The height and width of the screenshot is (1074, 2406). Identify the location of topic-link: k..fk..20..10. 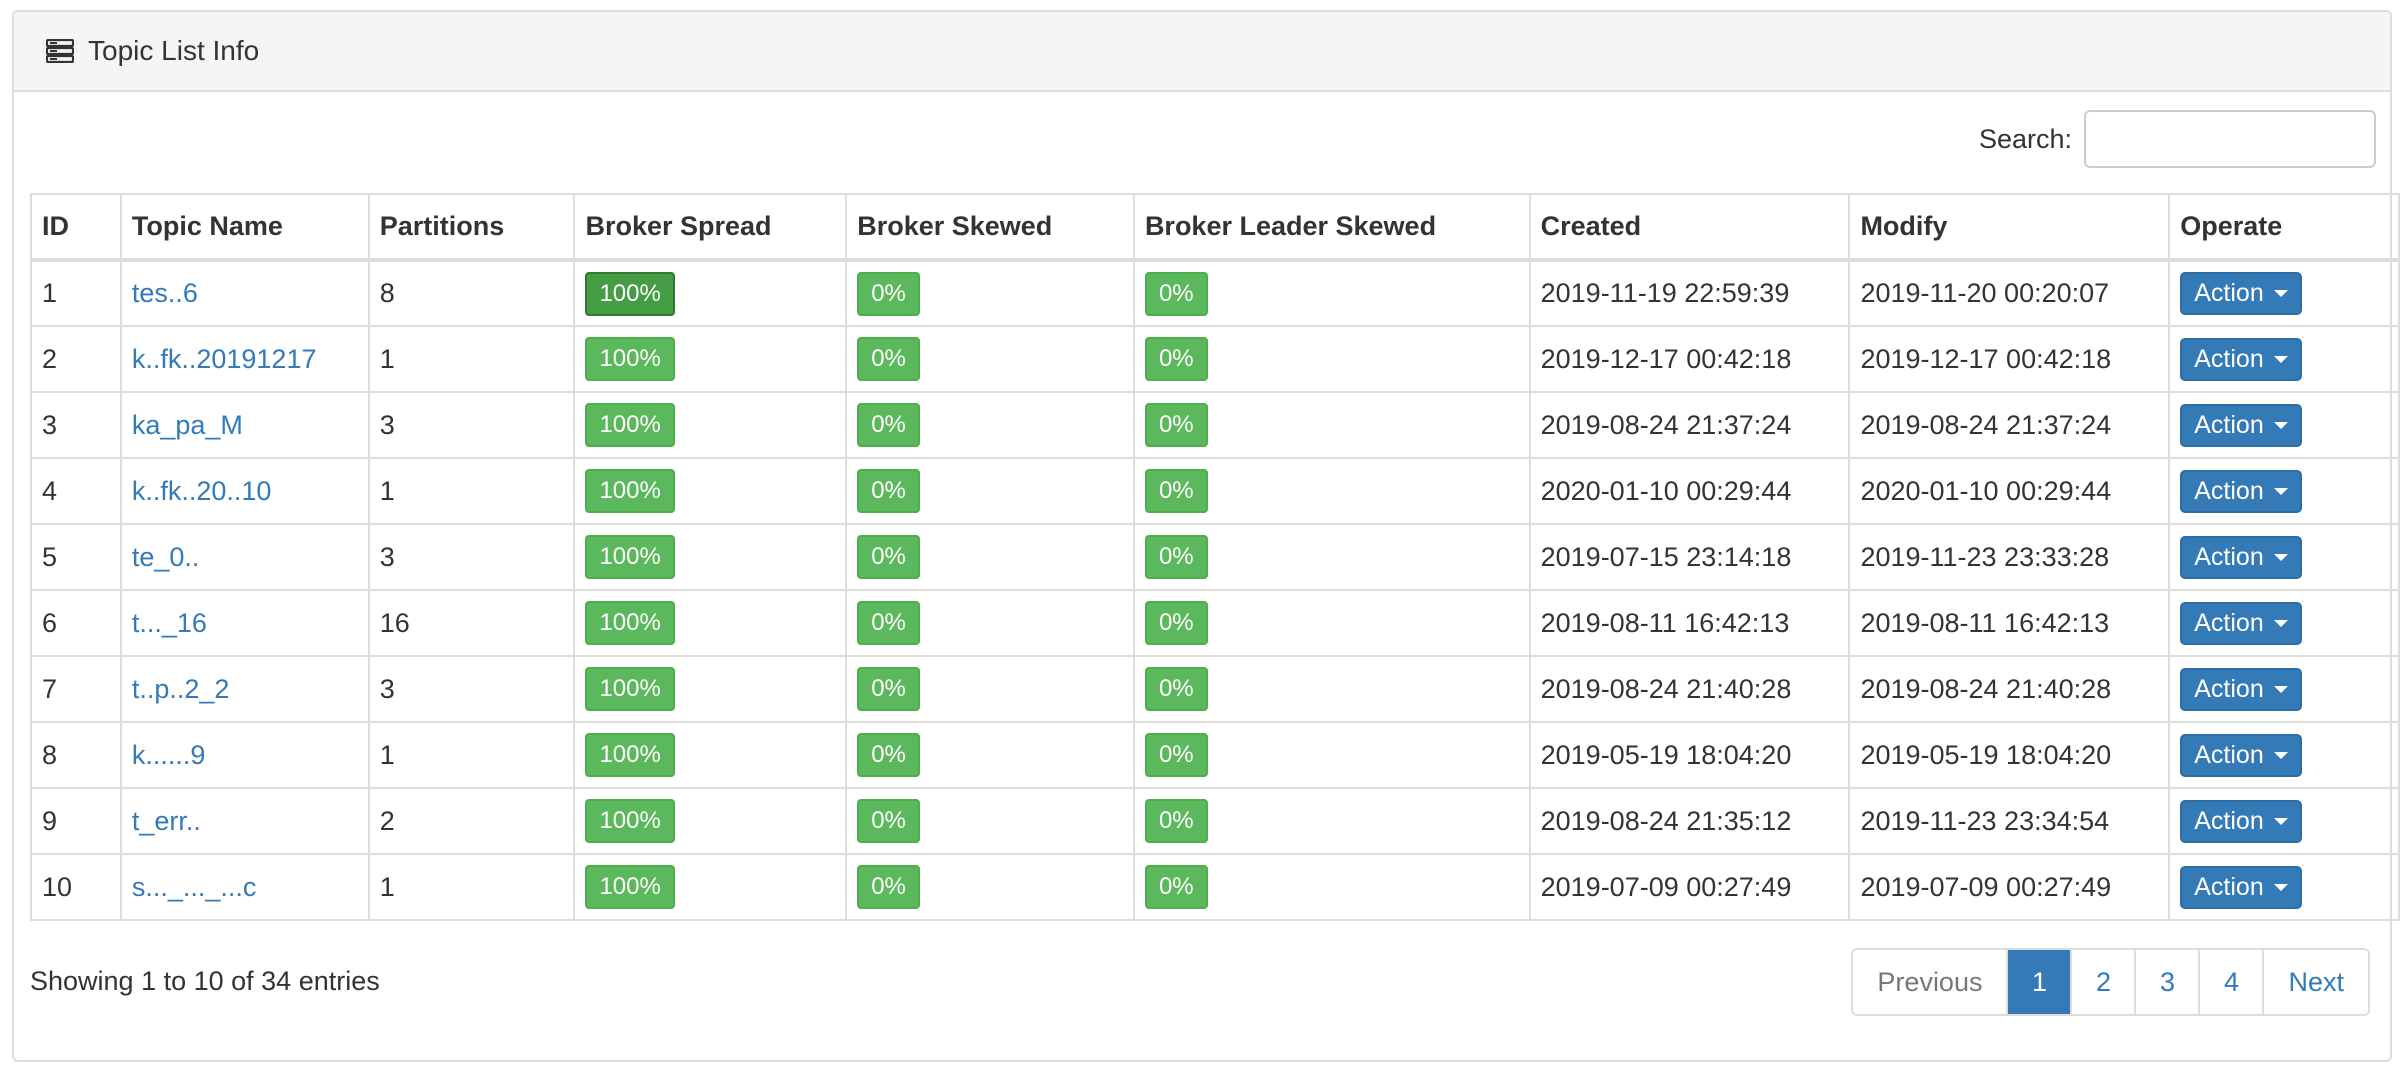
(202, 491).